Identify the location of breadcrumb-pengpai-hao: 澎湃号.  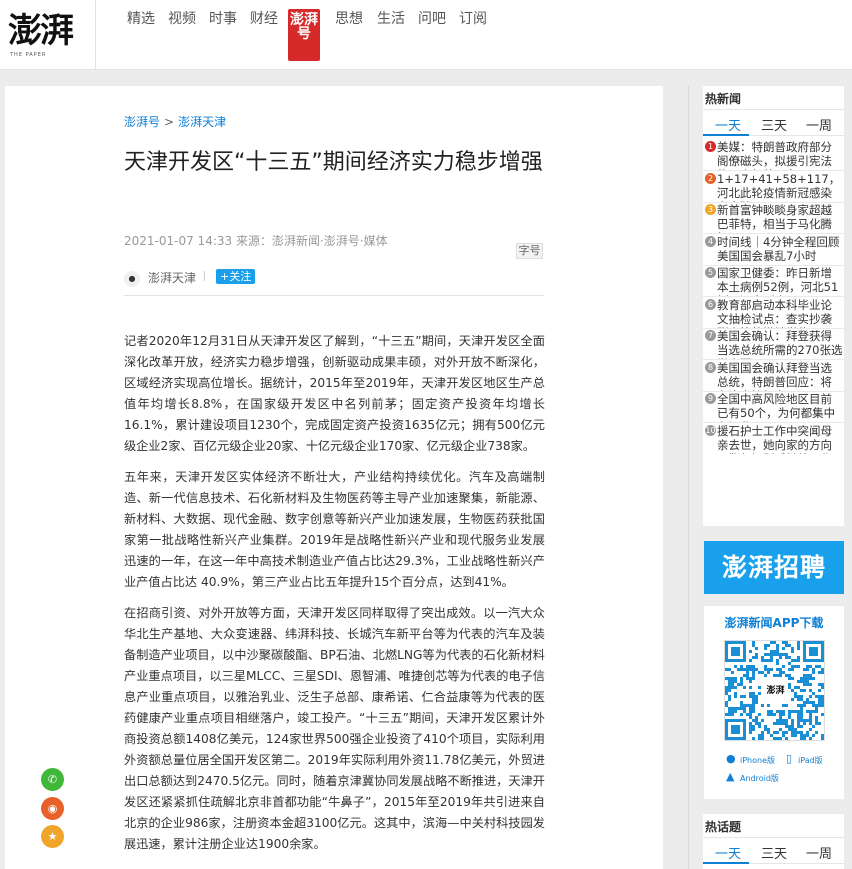
(142, 122).